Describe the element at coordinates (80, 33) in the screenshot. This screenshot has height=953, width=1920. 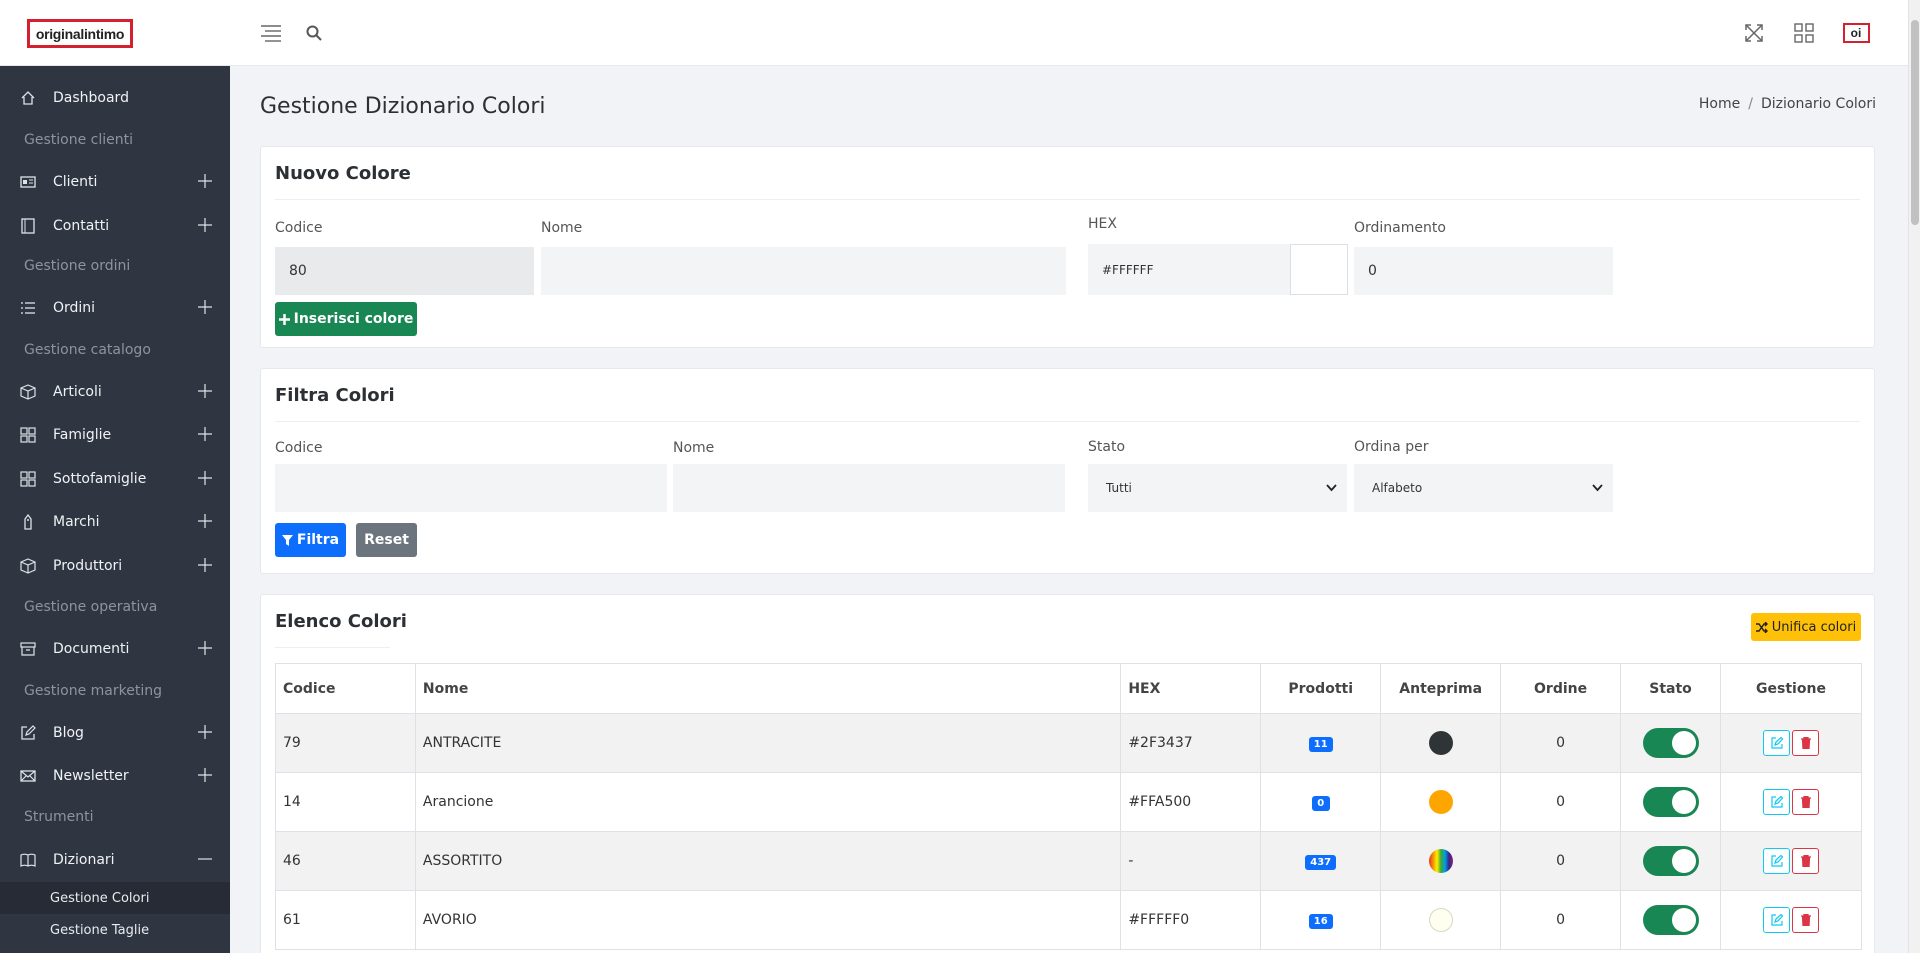
I see `brand-logo: originalintimo` at that location.